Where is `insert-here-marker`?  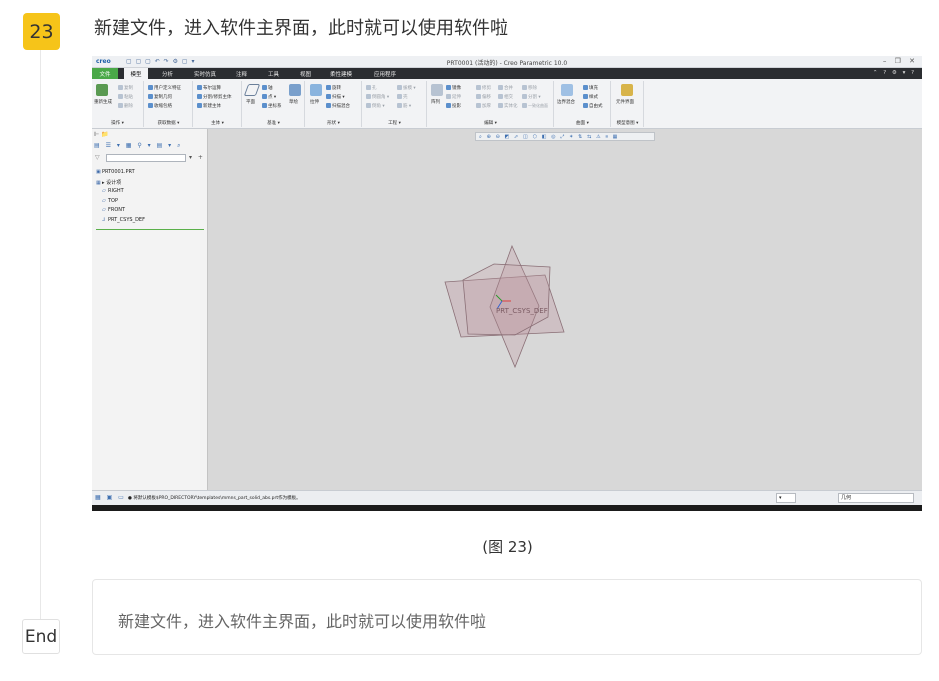
insert-here-marker is located at coordinates (150, 229).